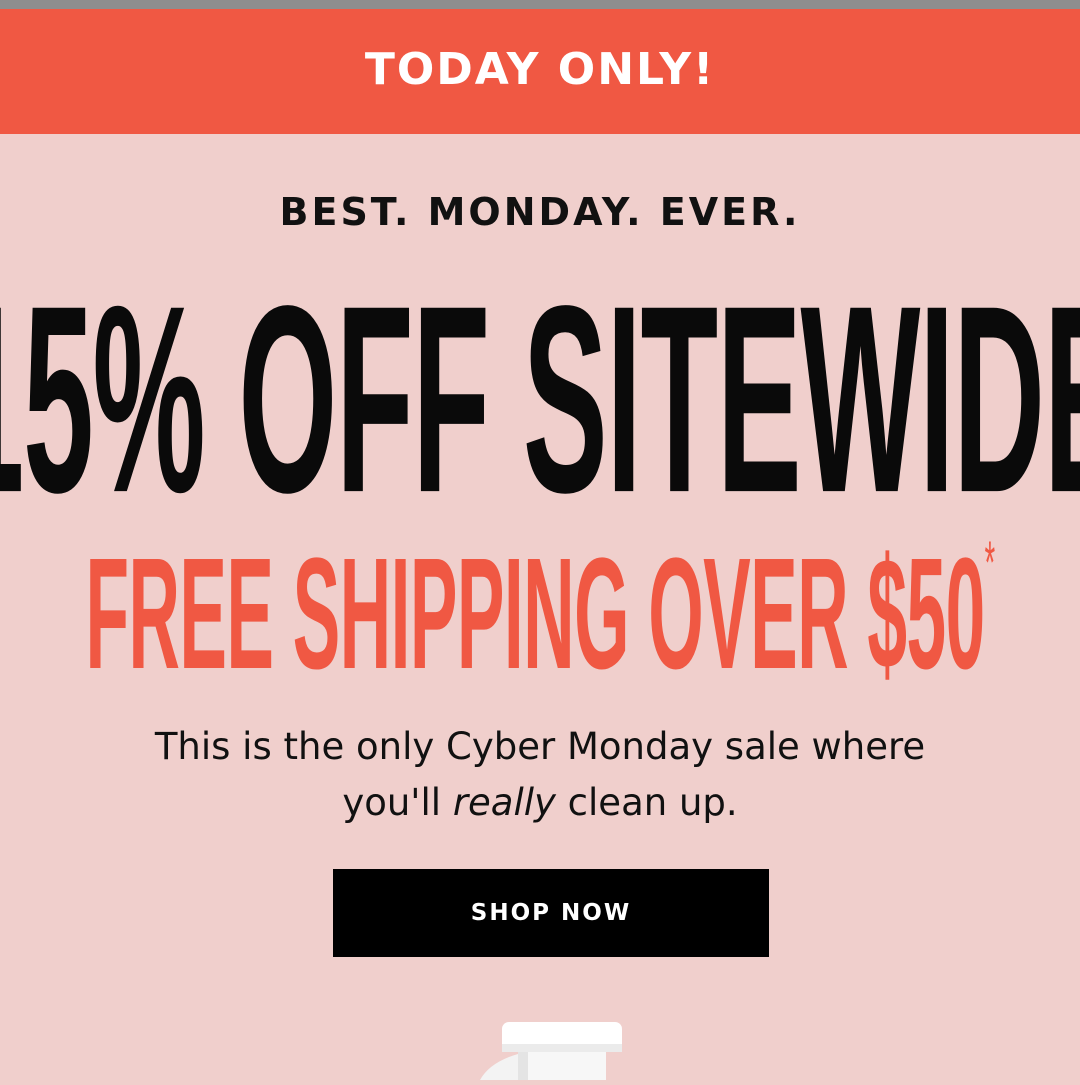  What do you see at coordinates (540, 4) in the screenshot?
I see `window-top-edge` at bounding box center [540, 4].